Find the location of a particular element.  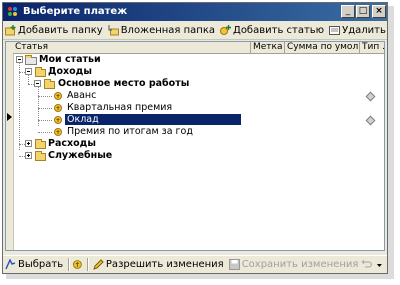

tree-row-expenses: Расходы is located at coordinates (198, 144).